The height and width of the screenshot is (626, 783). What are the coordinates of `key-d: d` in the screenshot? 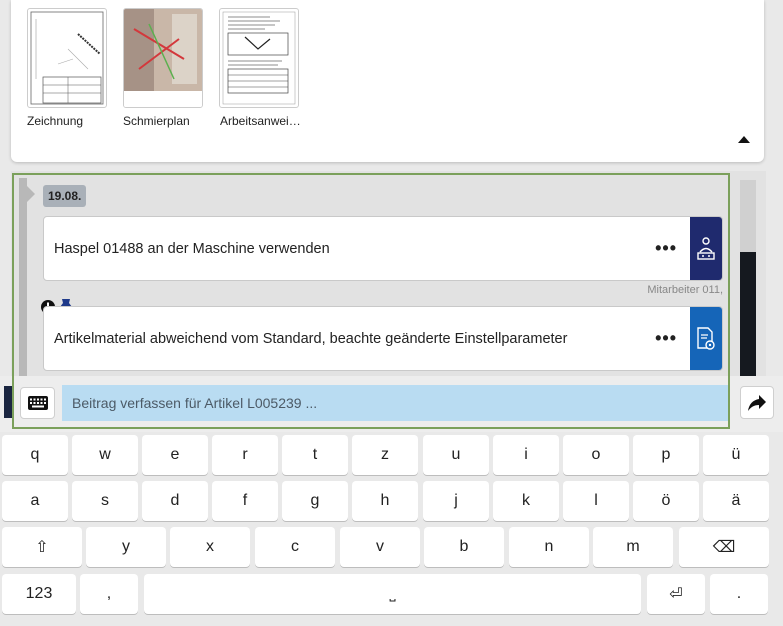 It's located at (175, 501).